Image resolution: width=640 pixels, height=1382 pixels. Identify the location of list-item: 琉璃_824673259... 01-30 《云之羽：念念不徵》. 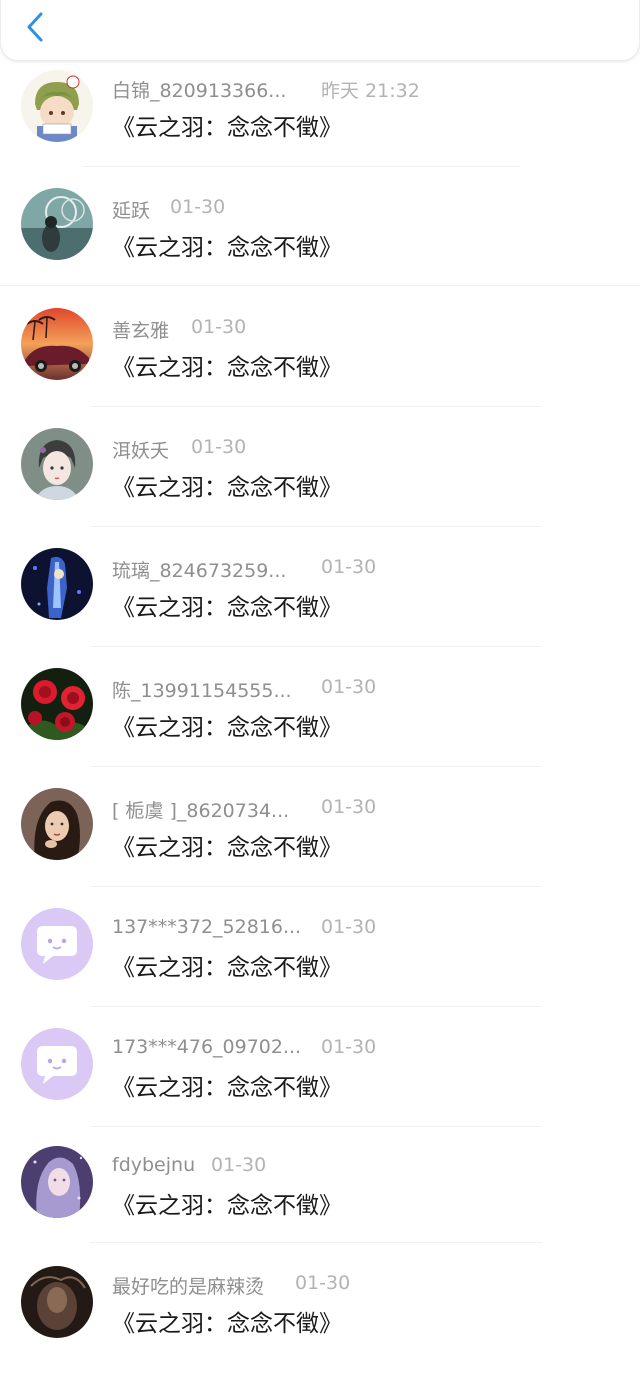
(320, 602).